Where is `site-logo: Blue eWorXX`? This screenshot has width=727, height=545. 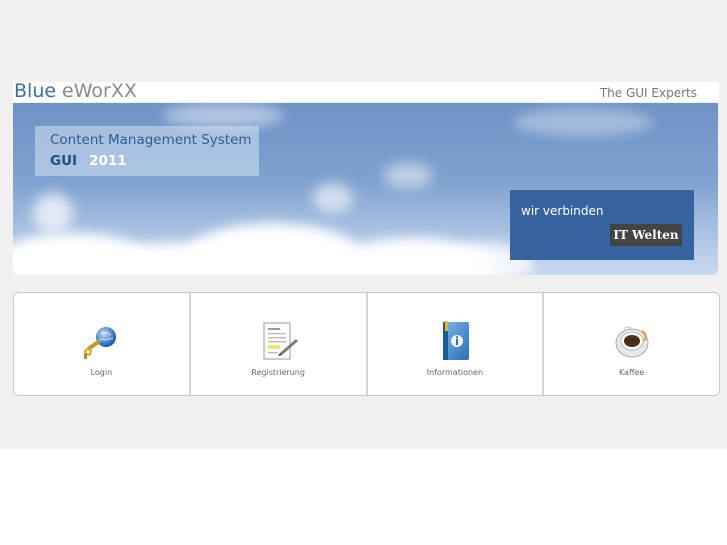 site-logo: Blue eWorXX is located at coordinates (75, 91).